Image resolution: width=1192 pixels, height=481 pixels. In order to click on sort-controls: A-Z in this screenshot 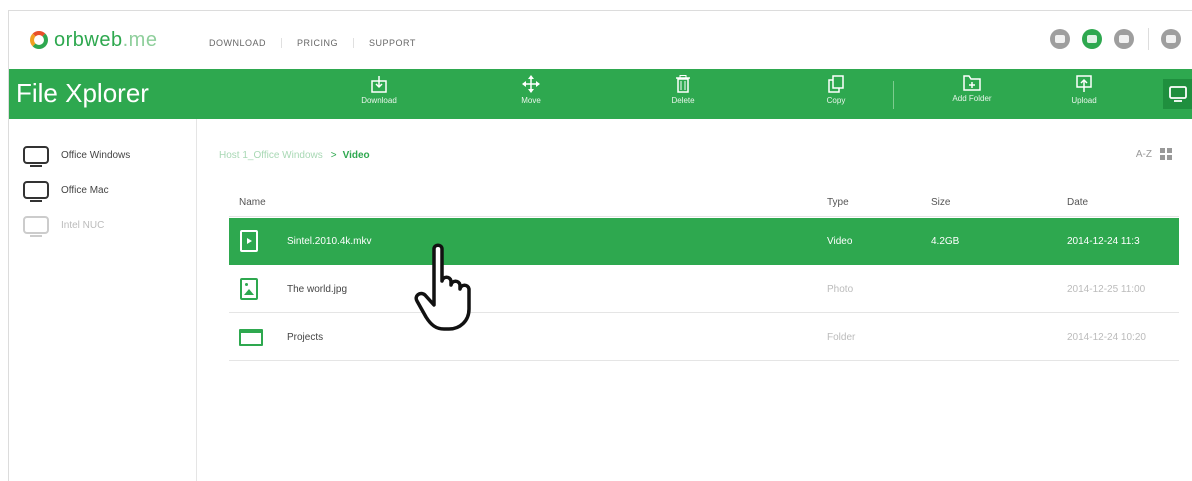, I will do `click(1154, 154)`.